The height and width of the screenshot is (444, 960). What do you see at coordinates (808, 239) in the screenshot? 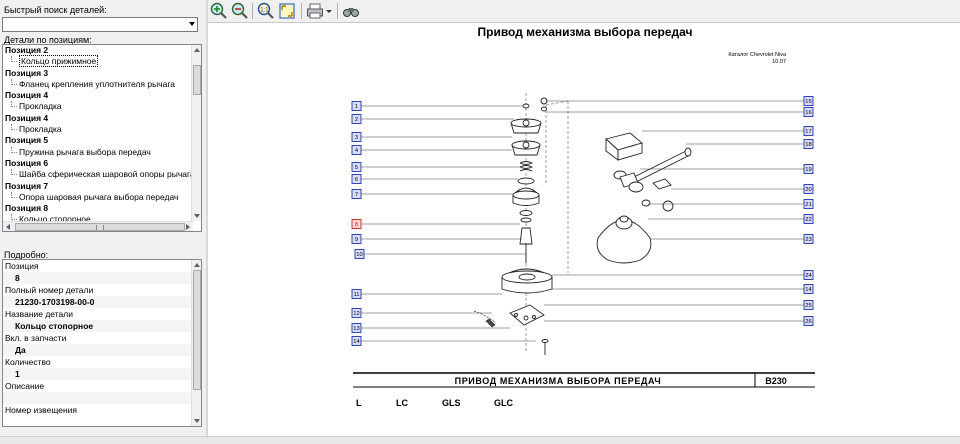
I see `callout-23: 23` at bounding box center [808, 239].